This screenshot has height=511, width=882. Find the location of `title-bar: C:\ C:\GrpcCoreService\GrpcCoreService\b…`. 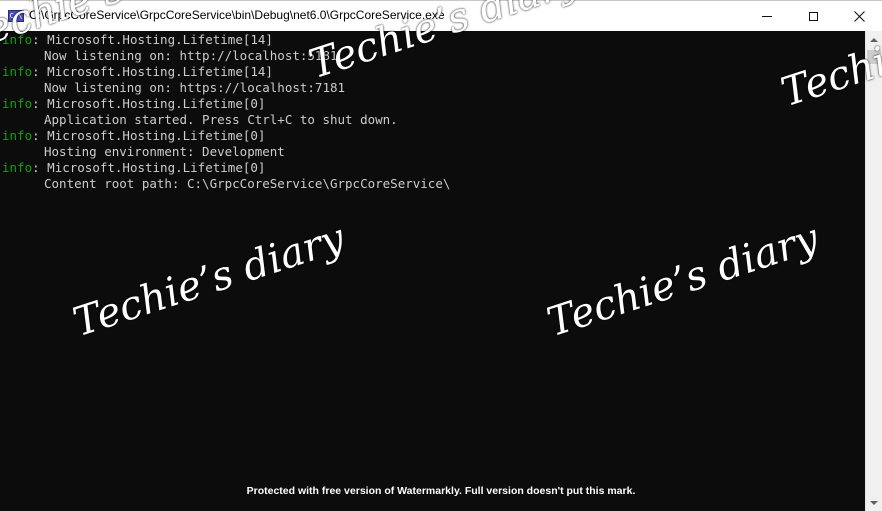

title-bar: C:\ C:\GrpcCoreService\GrpcCoreService\b… is located at coordinates (441, 15).